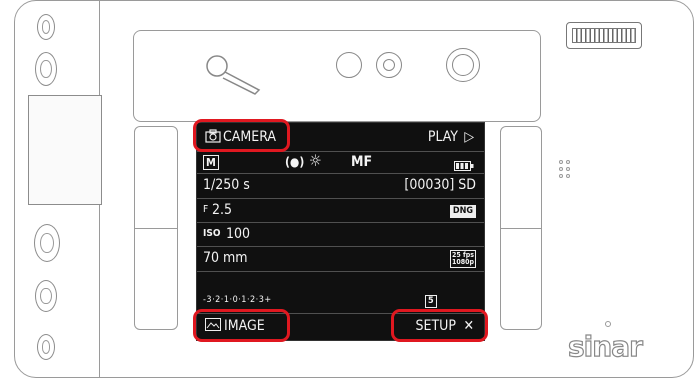  Describe the element at coordinates (469, 137) in the screenshot. I see `play-icon: ▷` at that location.